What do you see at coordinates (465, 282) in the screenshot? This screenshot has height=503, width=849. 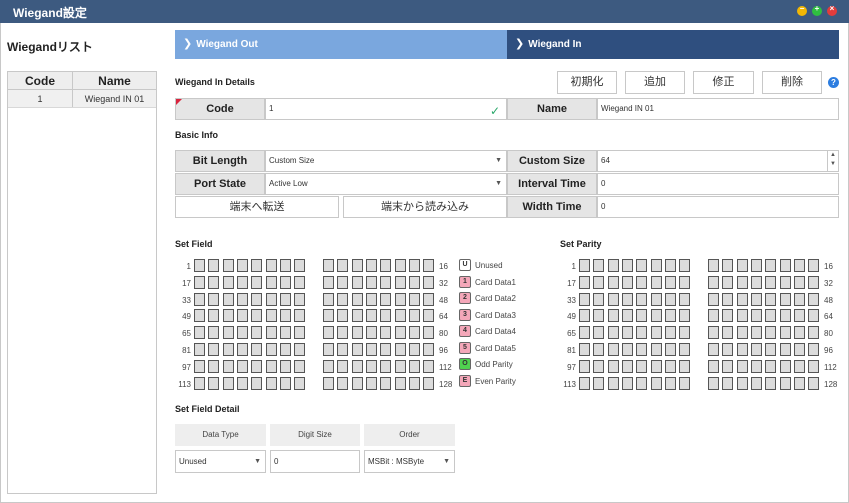 I see `legend-badge-icon: 1` at bounding box center [465, 282].